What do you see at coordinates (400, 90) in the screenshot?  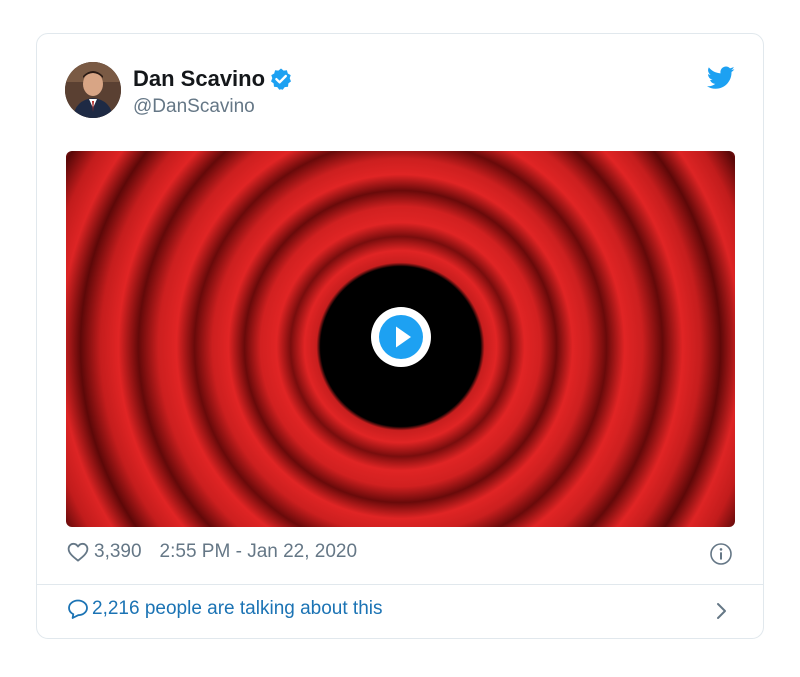 I see `tweet-header: Dan Scavino @DanScavino` at bounding box center [400, 90].